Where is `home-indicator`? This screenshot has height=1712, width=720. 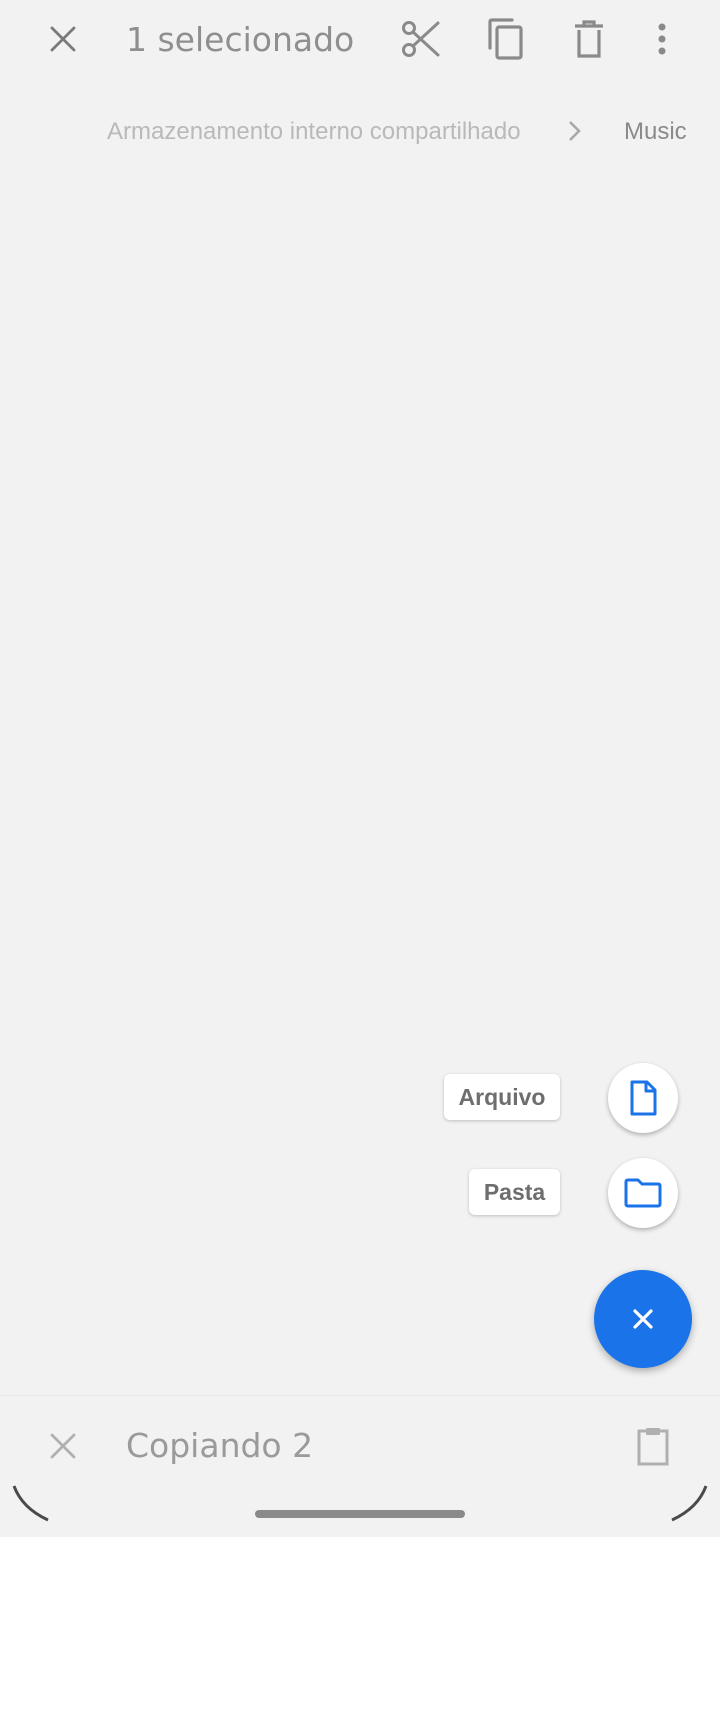 home-indicator is located at coordinates (360, 1514).